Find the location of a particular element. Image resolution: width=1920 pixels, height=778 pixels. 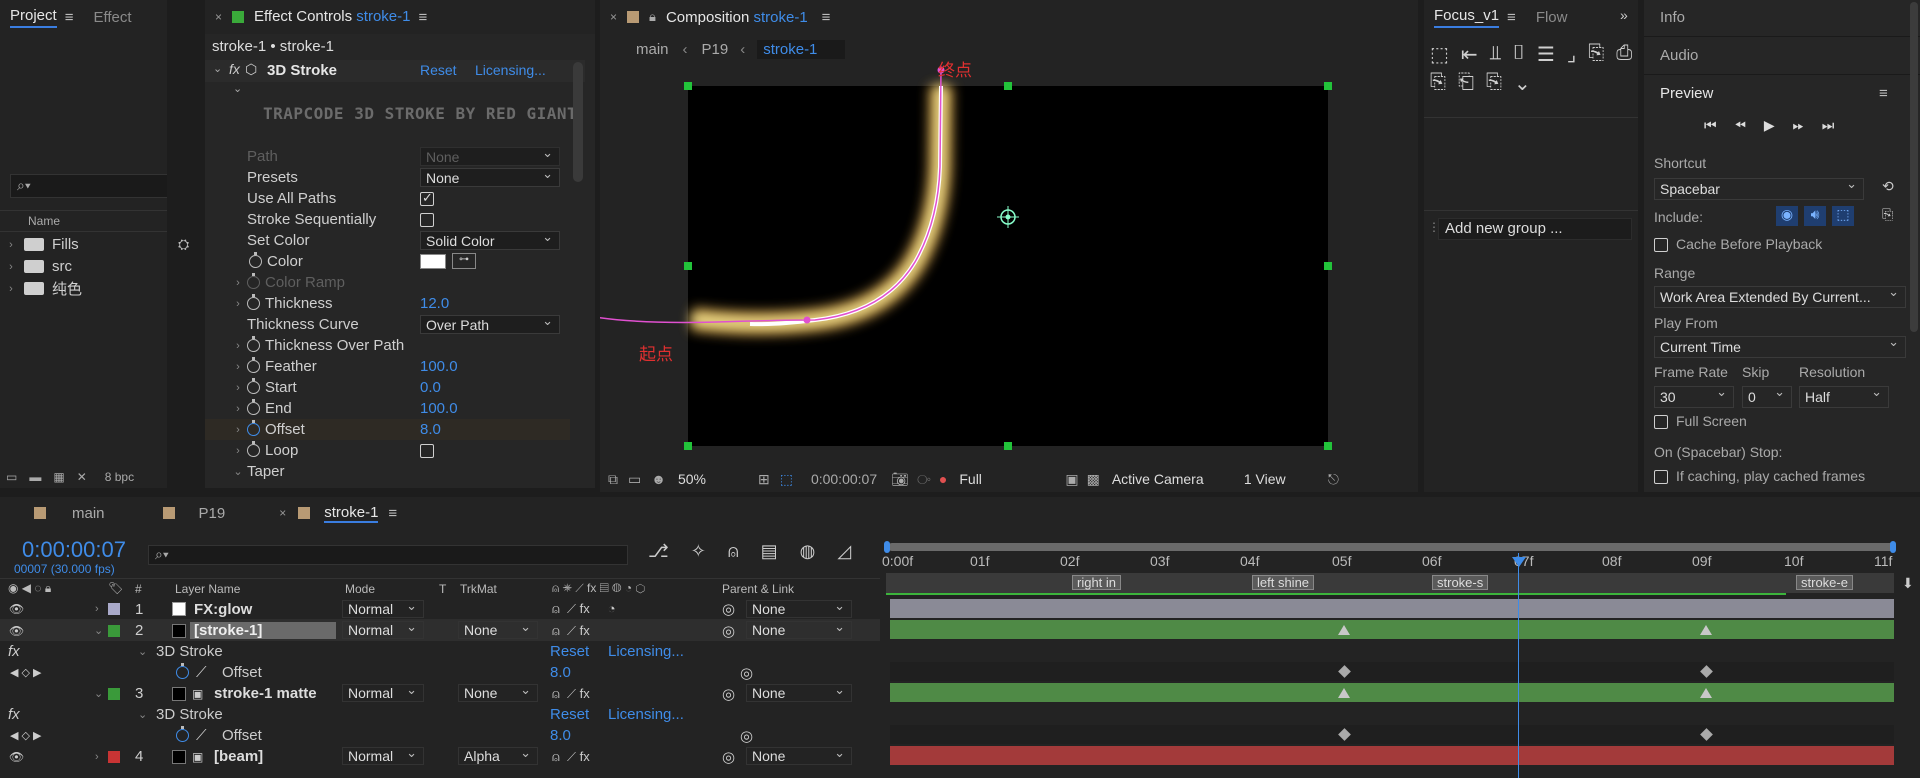

preview-section-header: Preview is located at coordinates (1686, 93).